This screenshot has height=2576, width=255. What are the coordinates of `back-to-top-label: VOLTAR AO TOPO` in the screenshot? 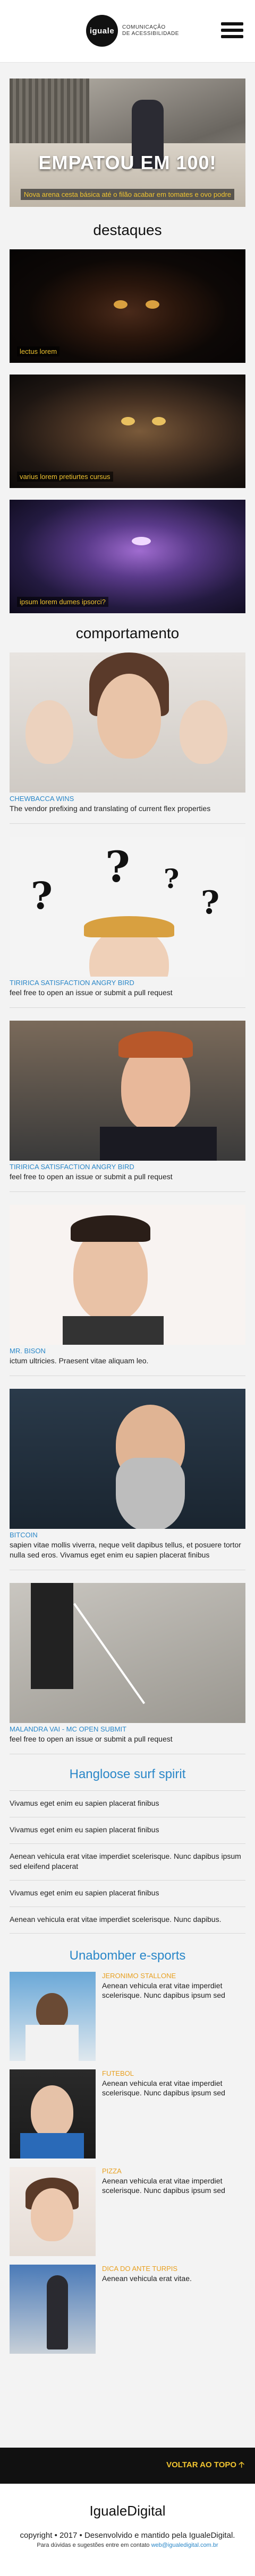 It's located at (201, 2464).